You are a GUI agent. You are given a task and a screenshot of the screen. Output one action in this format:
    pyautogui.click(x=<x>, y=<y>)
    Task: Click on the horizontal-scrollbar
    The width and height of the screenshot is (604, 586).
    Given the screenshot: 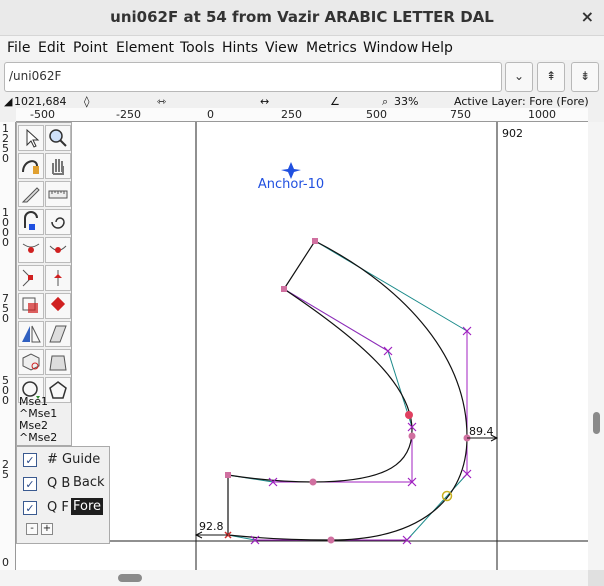 What is the action you would take?
    pyautogui.click(x=294, y=578)
    